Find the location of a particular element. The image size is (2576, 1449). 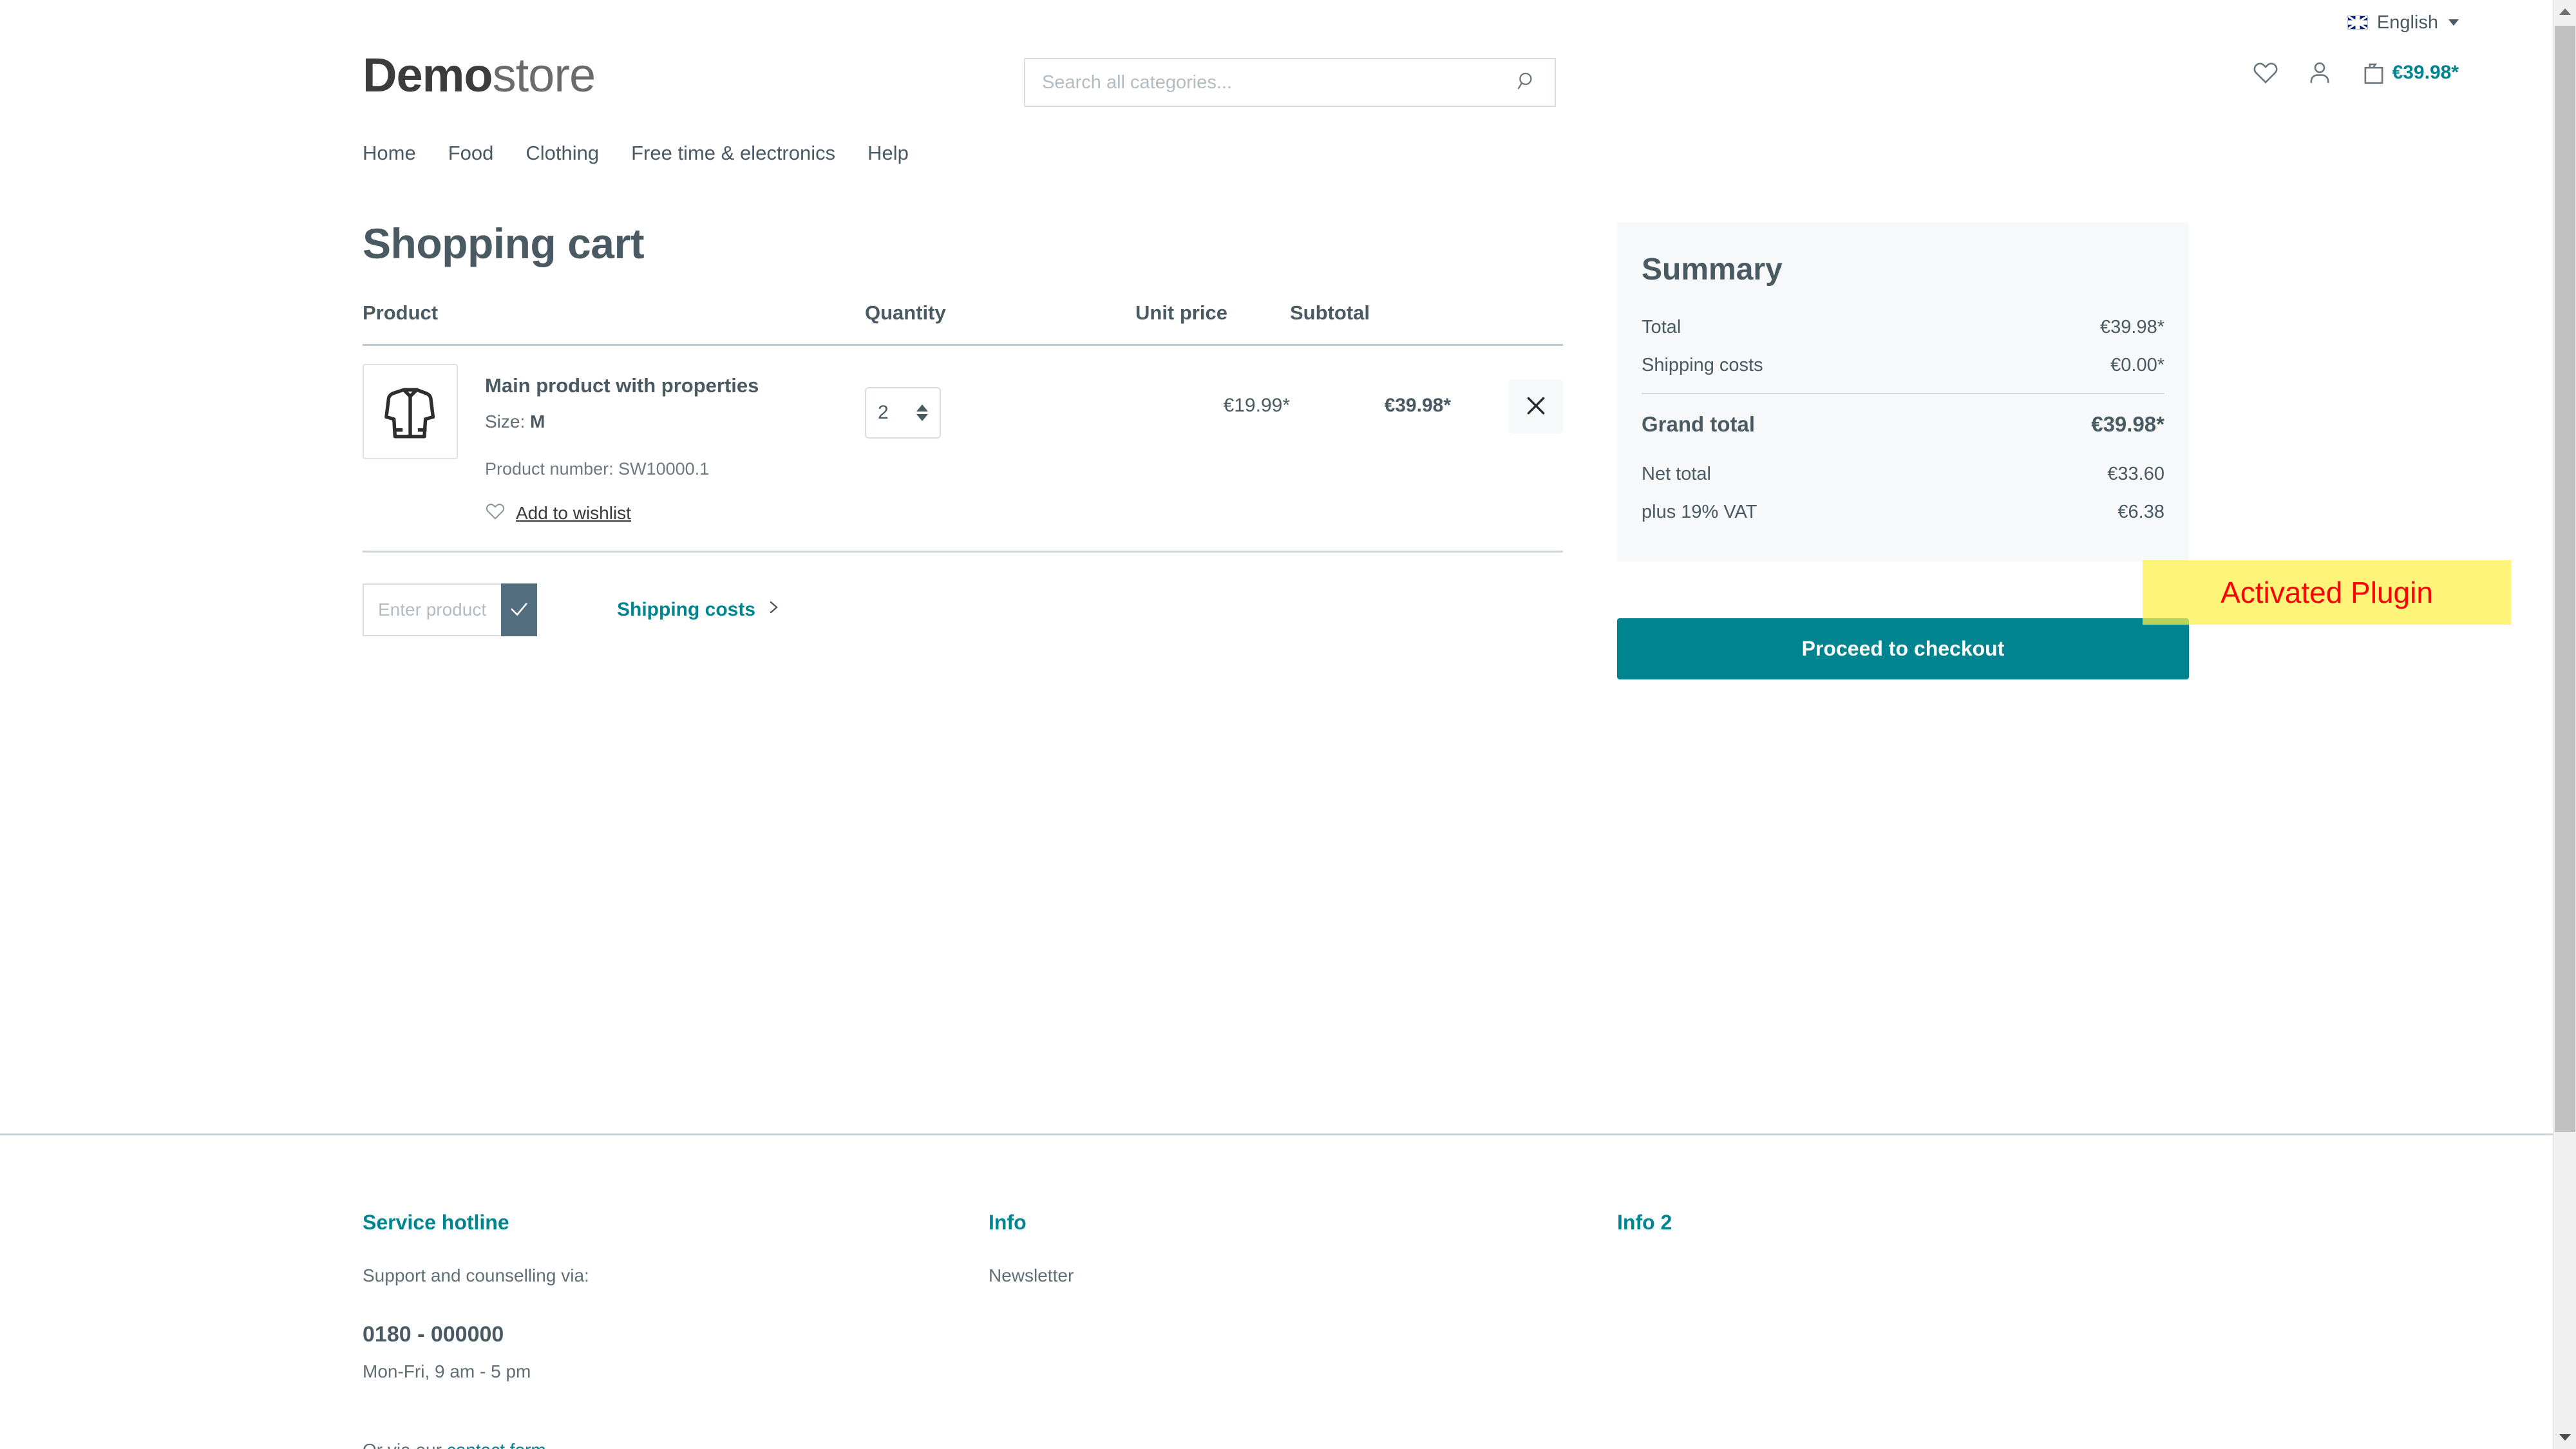

unit-price-value: €19.99* is located at coordinates (1256, 405).